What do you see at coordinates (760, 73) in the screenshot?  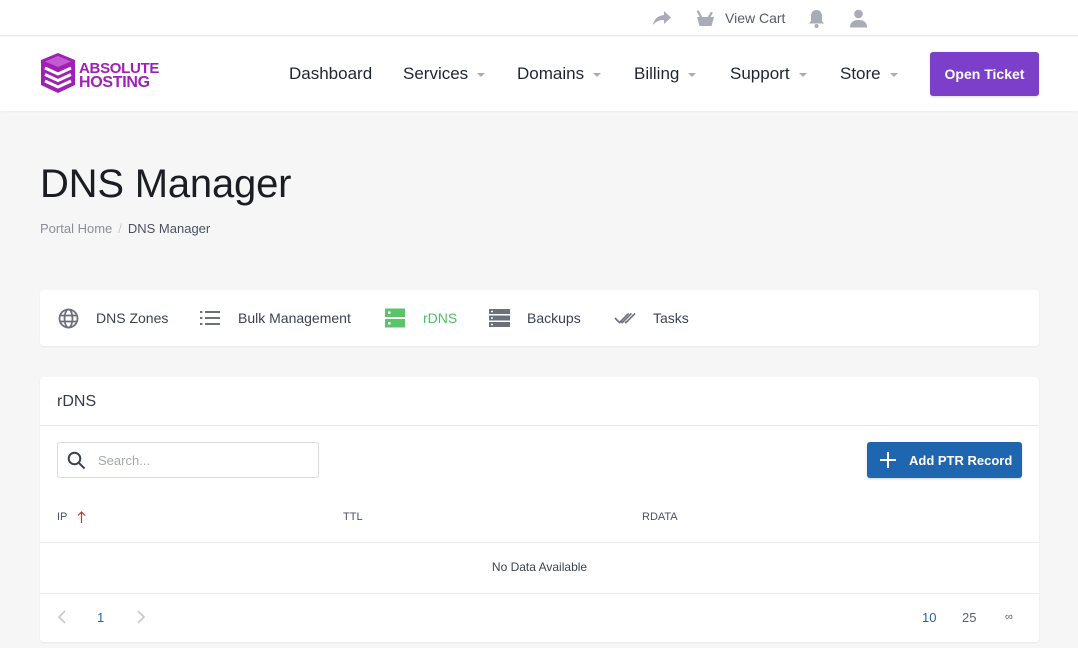 I see `nav-support-label: Support` at bounding box center [760, 73].